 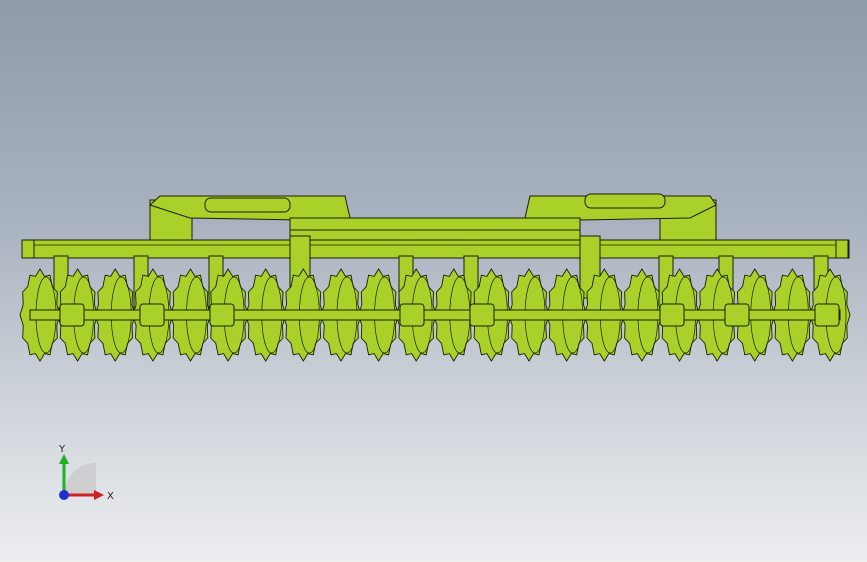 I want to click on x-axis-arrowhead-icon, so click(x=99, y=495).